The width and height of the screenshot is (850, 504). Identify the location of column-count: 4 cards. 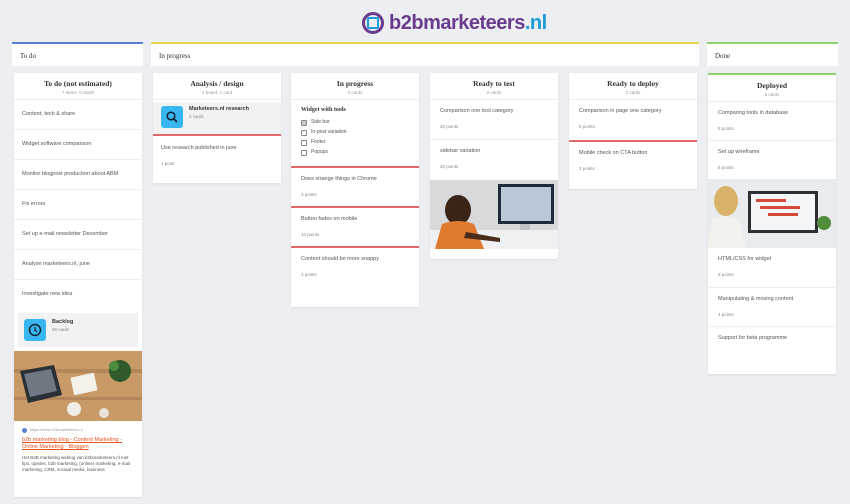
(355, 92).